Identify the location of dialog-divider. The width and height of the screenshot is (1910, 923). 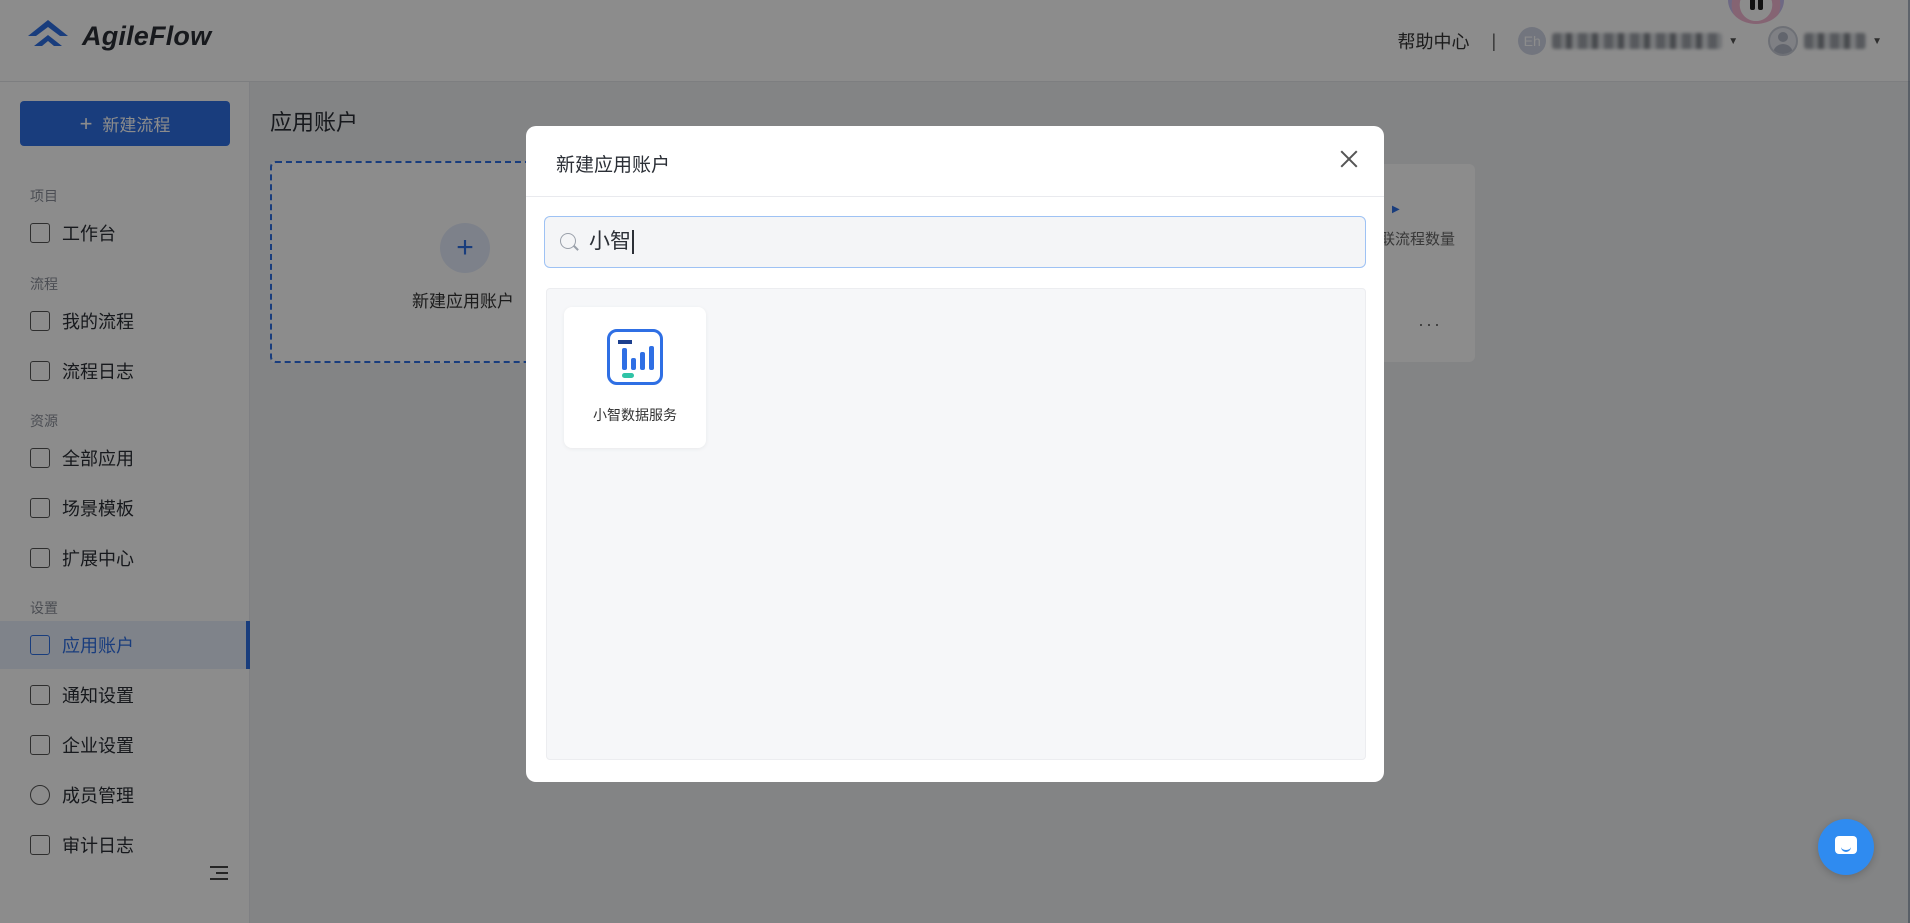
(955, 196).